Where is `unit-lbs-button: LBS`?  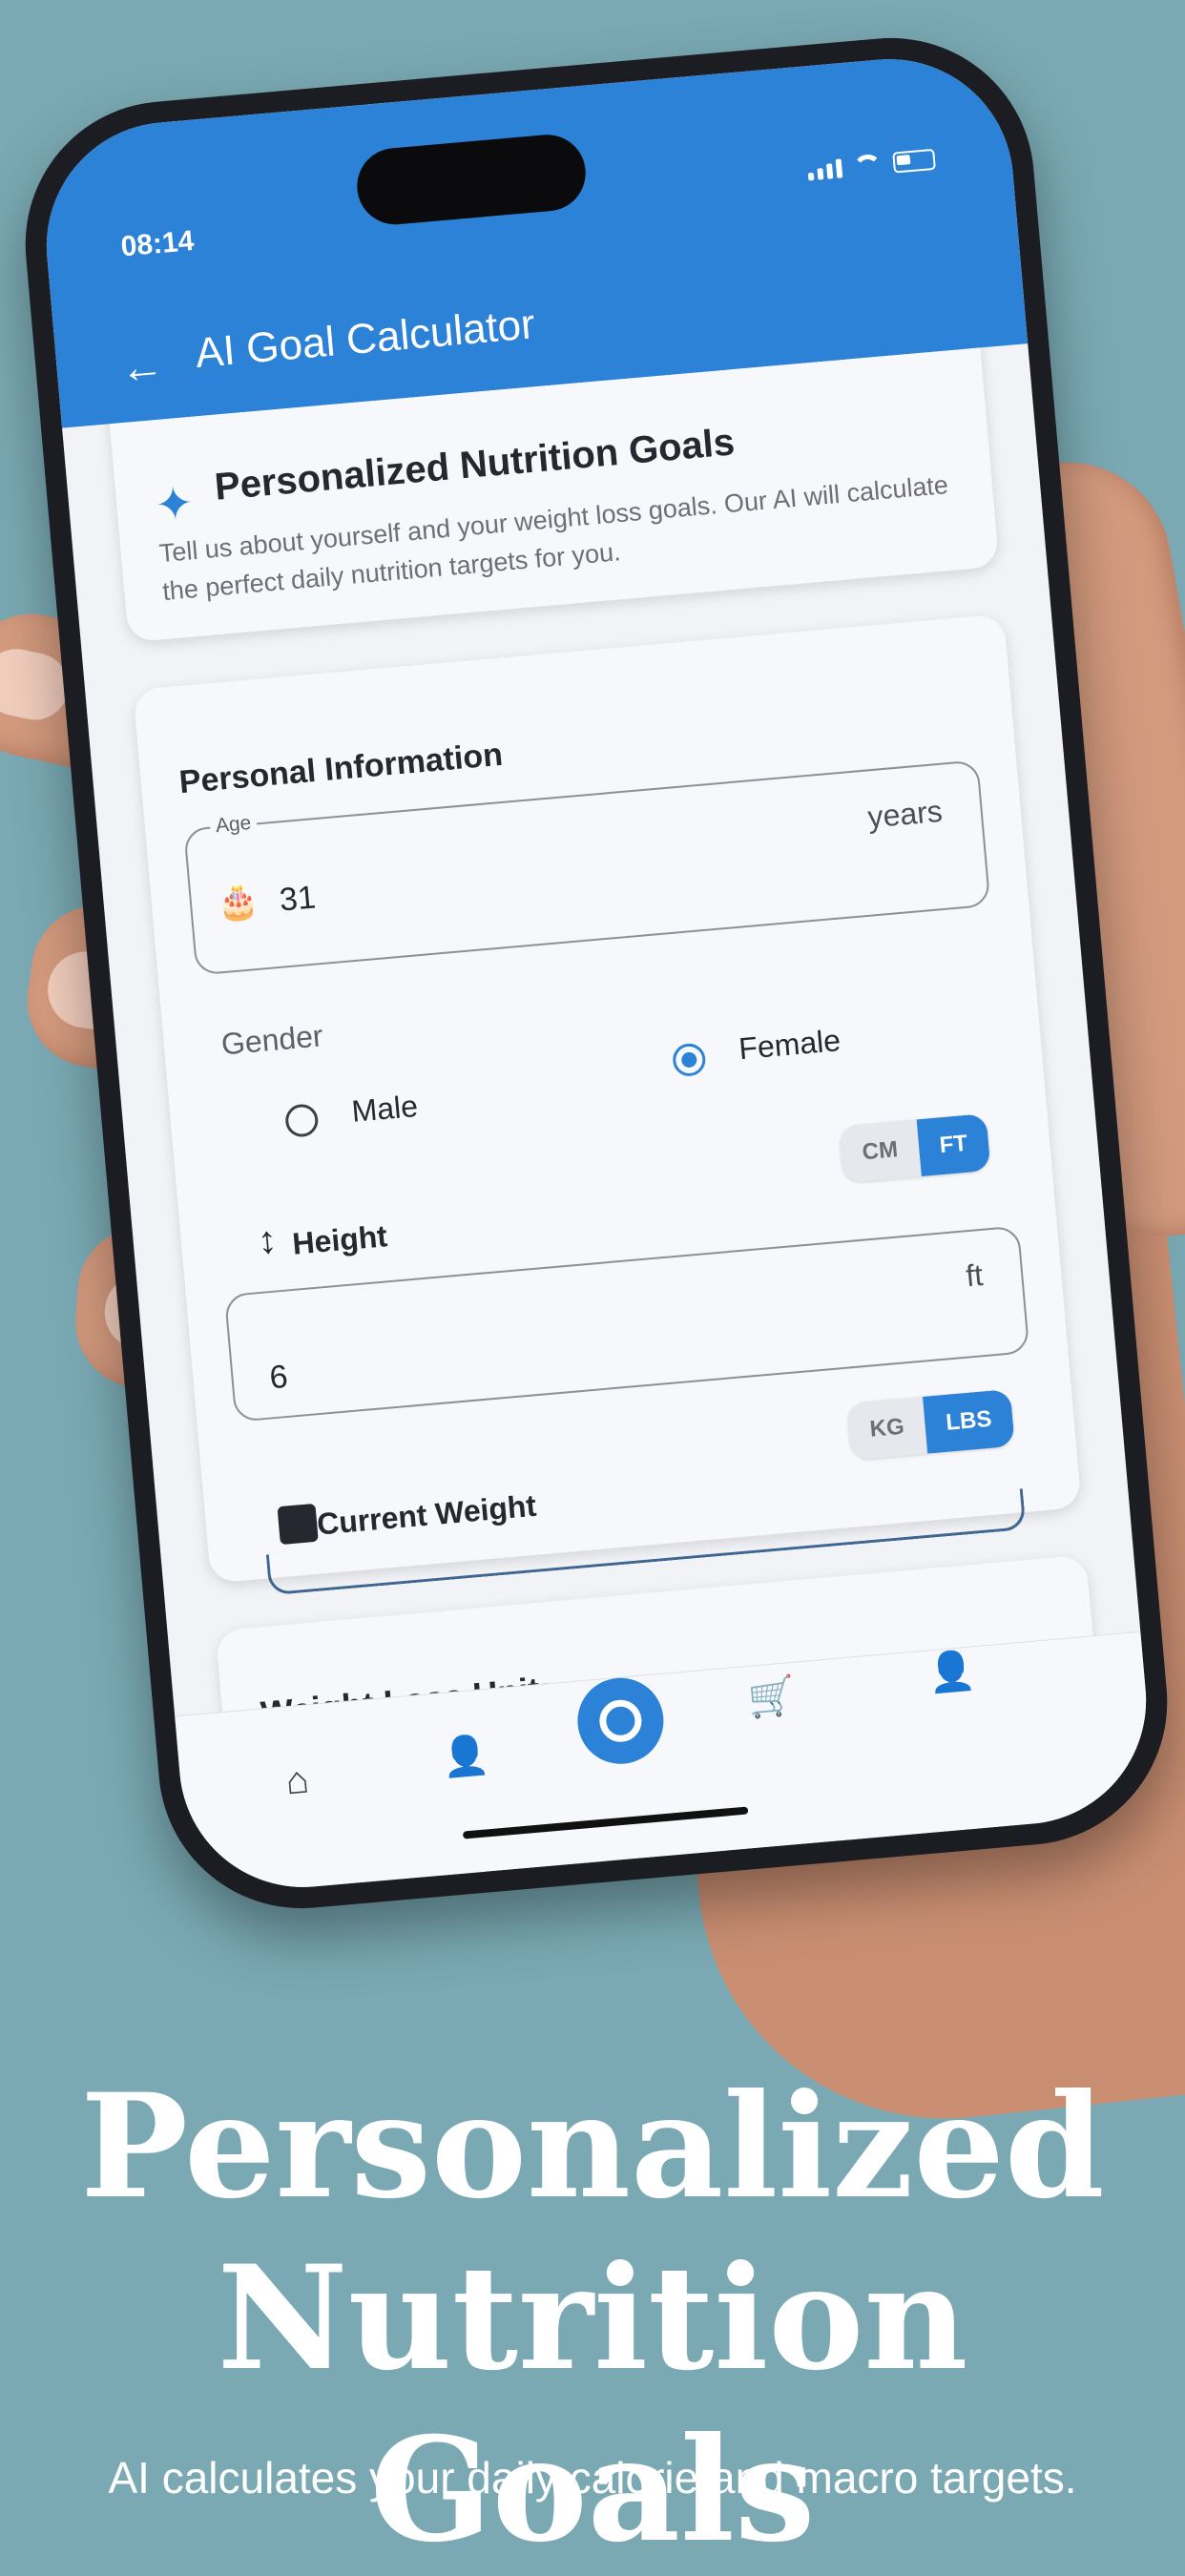
unit-lbs-button: LBS is located at coordinates (968, 1421).